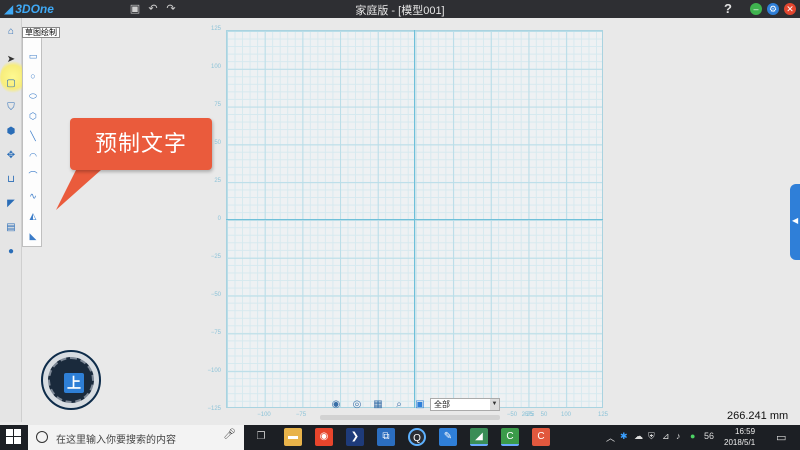  Describe the element at coordinates (141, 144) in the screenshot. I see `callout-label: 预制文字` at that location.